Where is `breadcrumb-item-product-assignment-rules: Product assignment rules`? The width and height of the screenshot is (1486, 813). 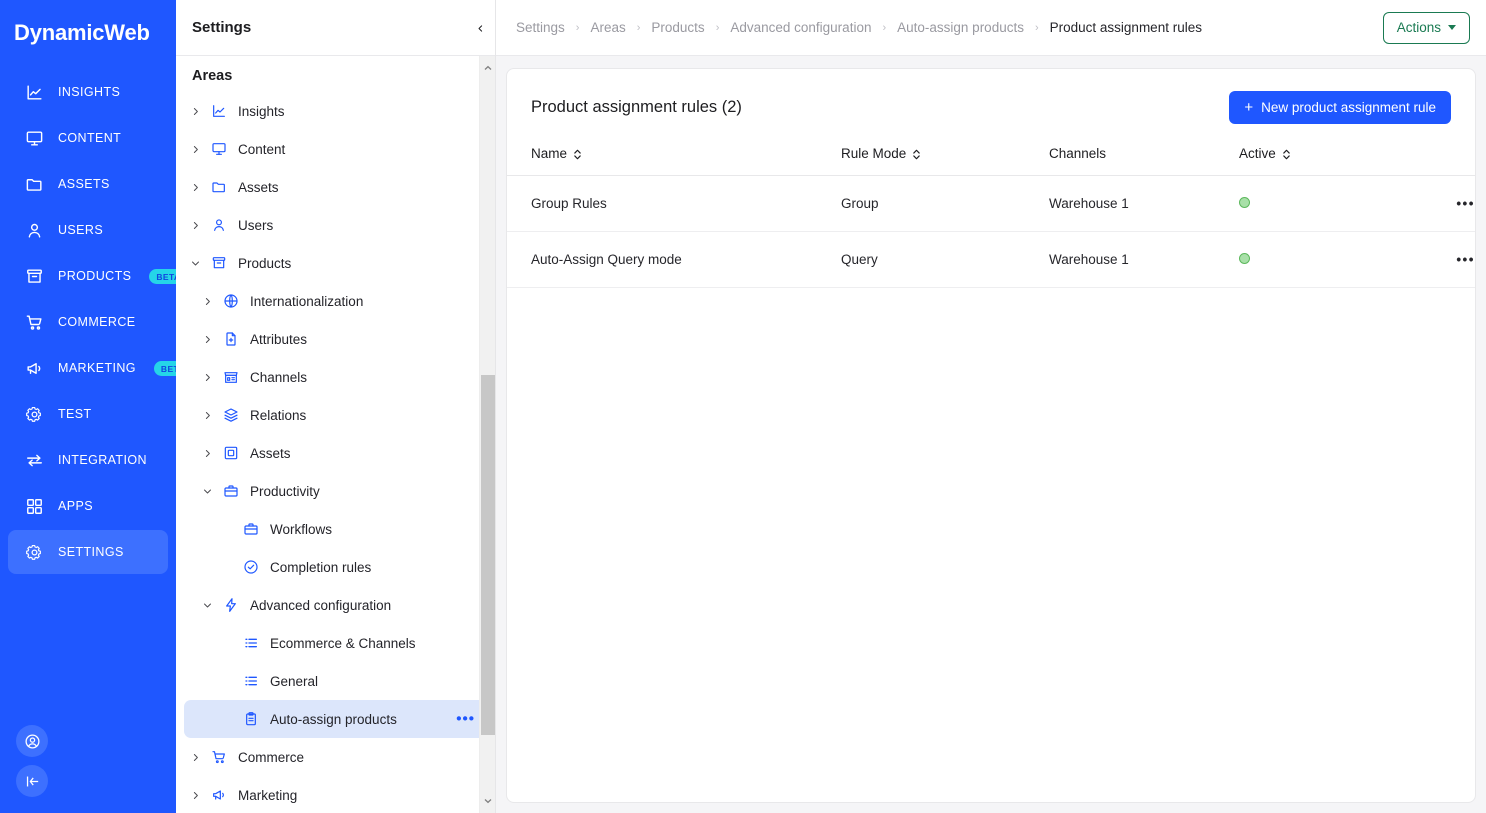
breadcrumb-item-product-assignment-rules: Product assignment rules is located at coordinates (1125, 27).